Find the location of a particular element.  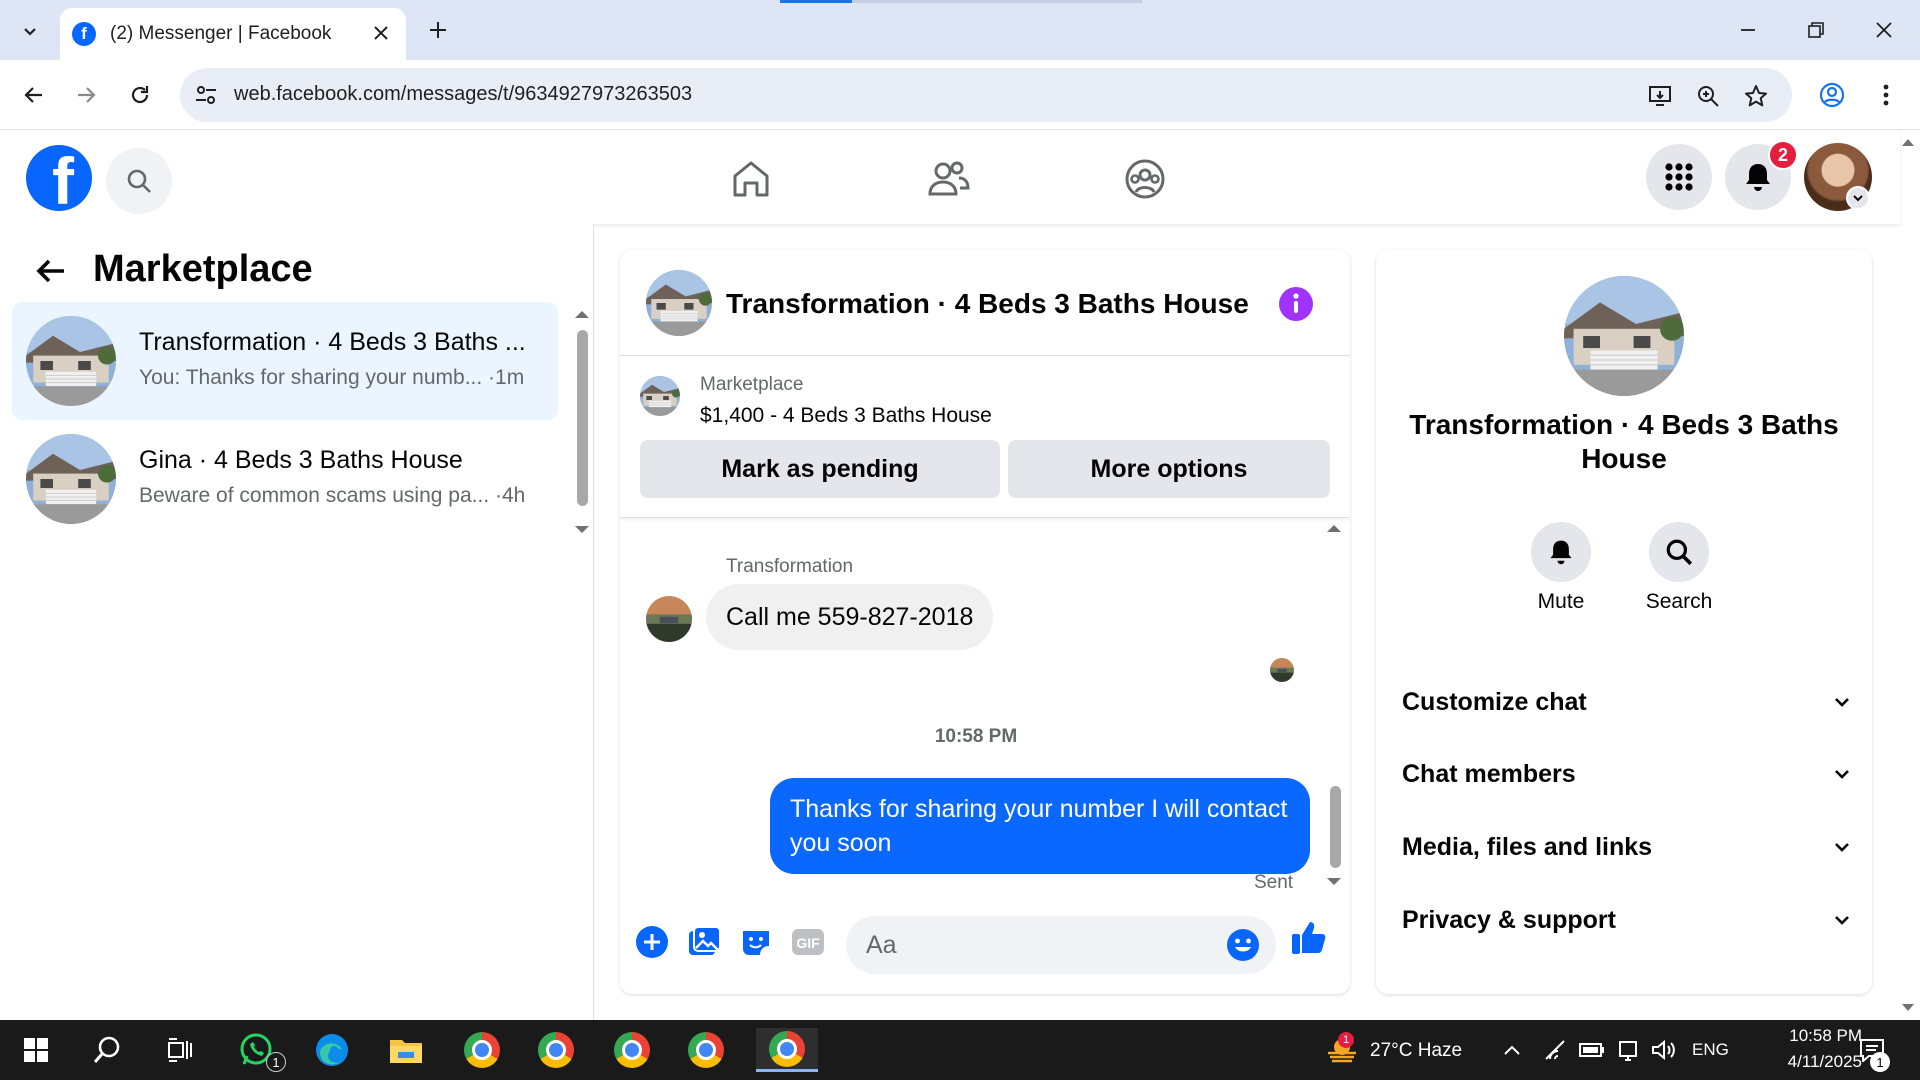

incoming-message: Call me 559-827-2018 is located at coordinates (850, 617).